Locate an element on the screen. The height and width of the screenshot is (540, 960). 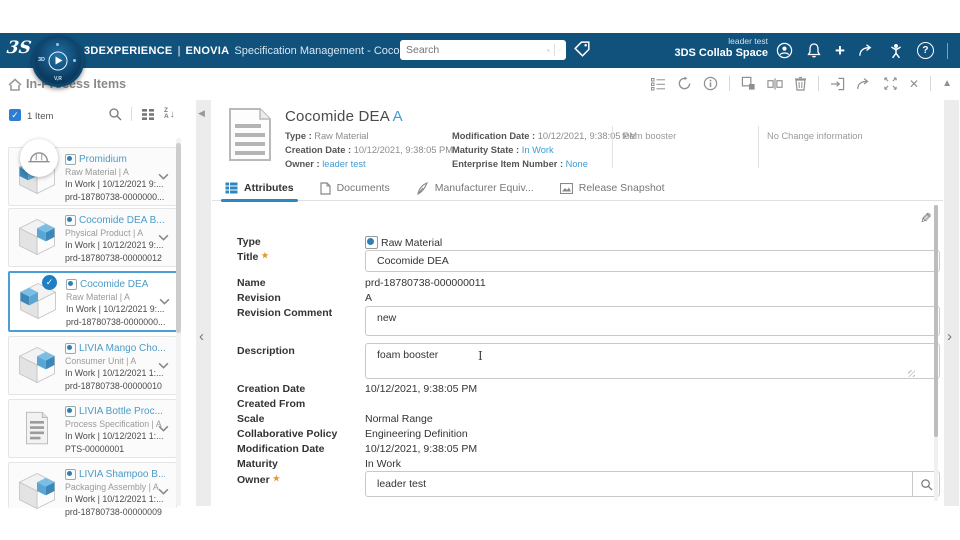
item-title-link: Promidium is located at coordinates (103, 159).